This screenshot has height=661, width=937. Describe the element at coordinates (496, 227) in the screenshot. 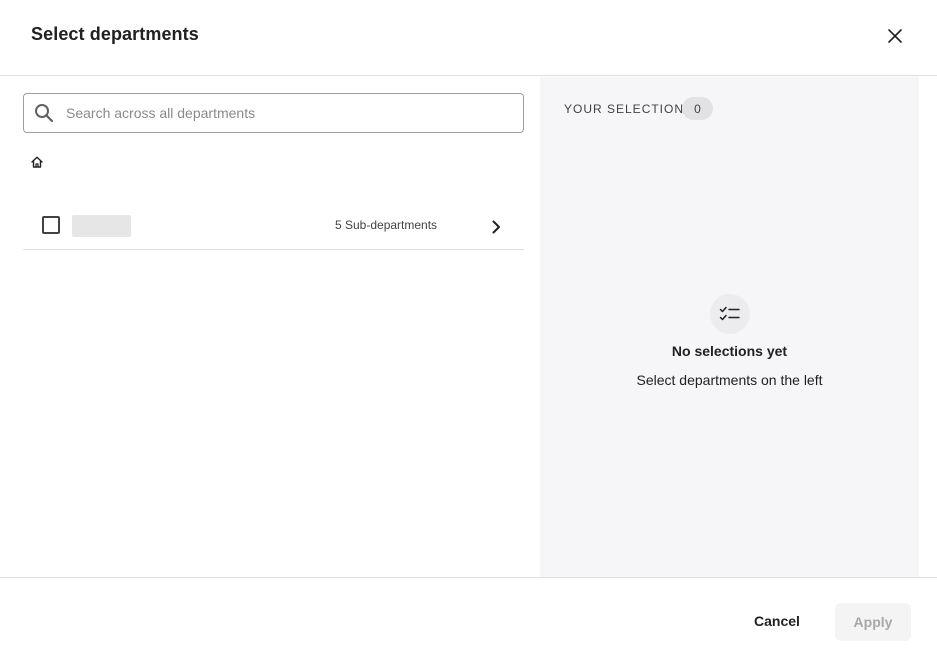

I see `chevron-right-icon` at that location.